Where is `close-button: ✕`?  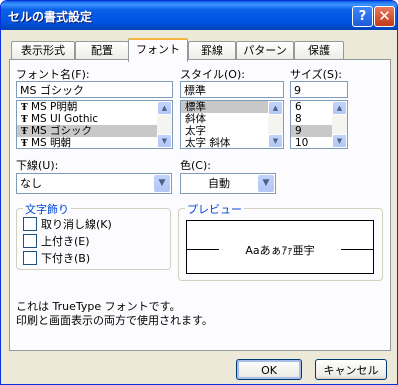 close-button: ✕ is located at coordinates (384, 16).